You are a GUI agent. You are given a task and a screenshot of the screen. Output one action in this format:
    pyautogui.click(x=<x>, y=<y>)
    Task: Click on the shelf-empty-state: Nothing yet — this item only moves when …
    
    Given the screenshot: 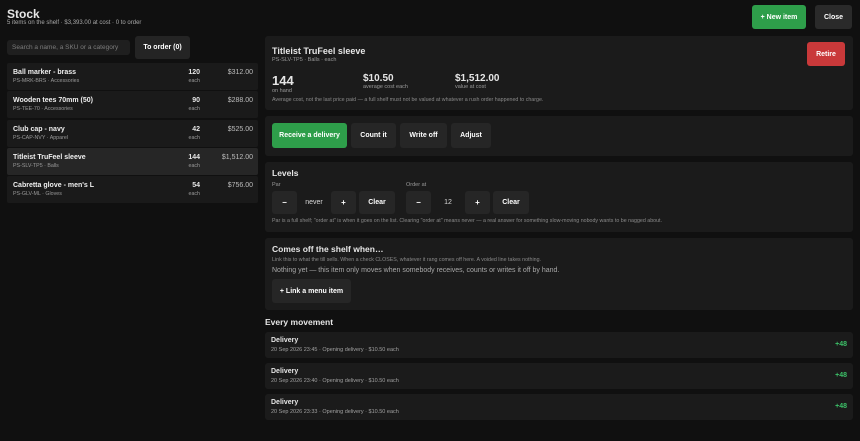 What is the action you would take?
    pyautogui.click(x=416, y=270)
    